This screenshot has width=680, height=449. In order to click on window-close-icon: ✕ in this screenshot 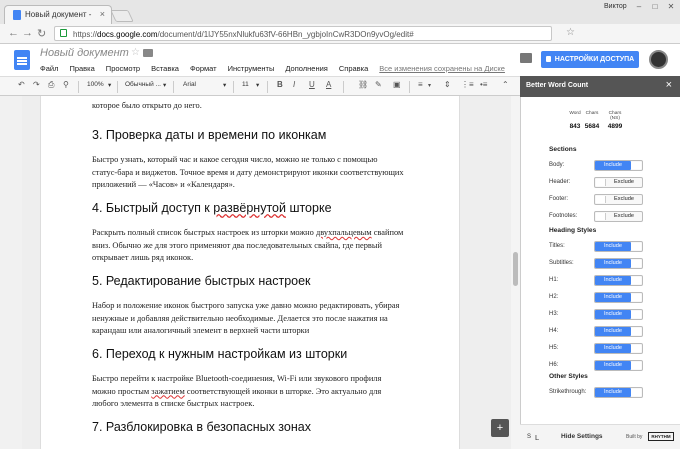, I will do `click(671, 7)`.